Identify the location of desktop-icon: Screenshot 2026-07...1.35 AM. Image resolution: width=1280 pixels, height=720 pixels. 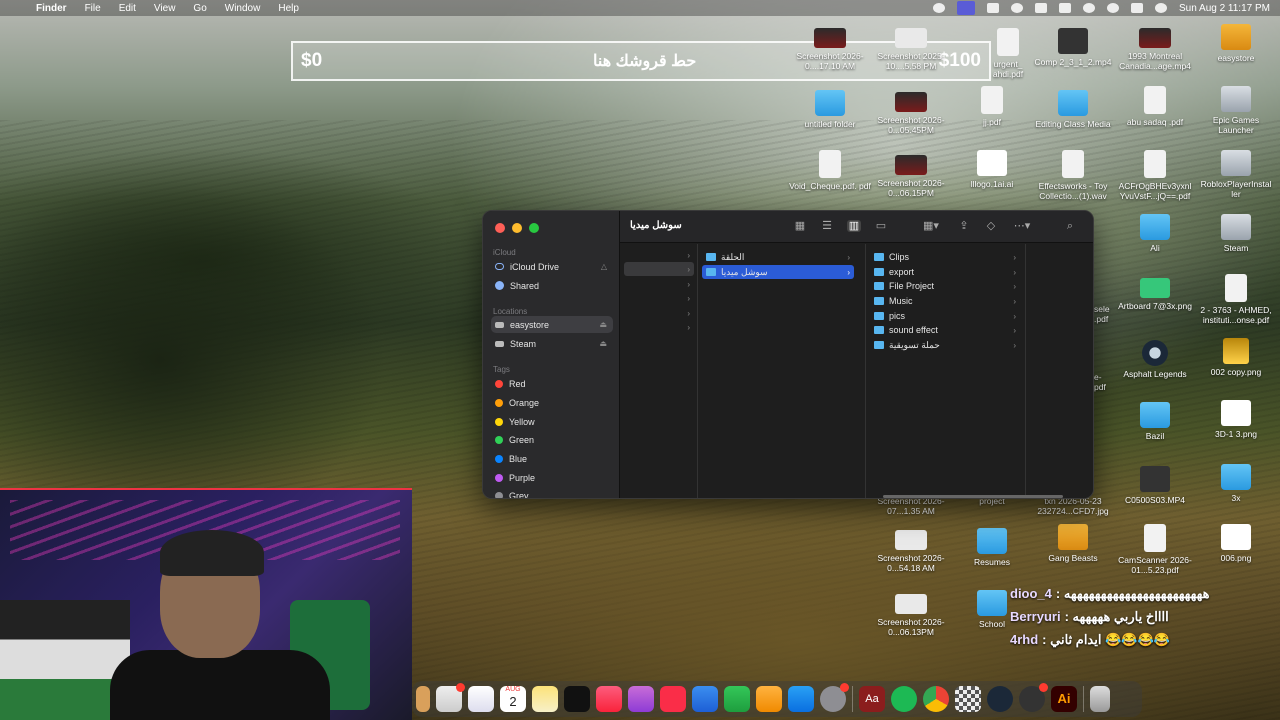
(911, 506).